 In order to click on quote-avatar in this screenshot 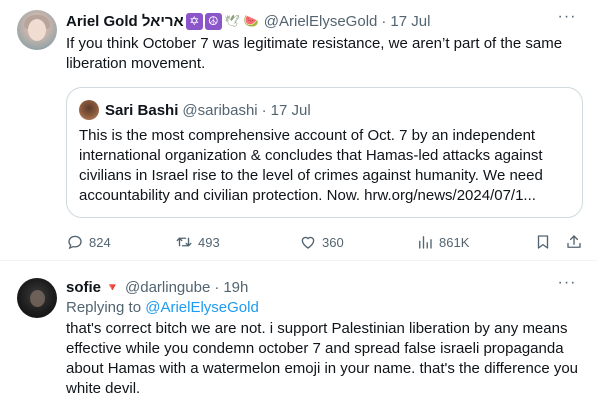, I will do `click(89, 110)`.